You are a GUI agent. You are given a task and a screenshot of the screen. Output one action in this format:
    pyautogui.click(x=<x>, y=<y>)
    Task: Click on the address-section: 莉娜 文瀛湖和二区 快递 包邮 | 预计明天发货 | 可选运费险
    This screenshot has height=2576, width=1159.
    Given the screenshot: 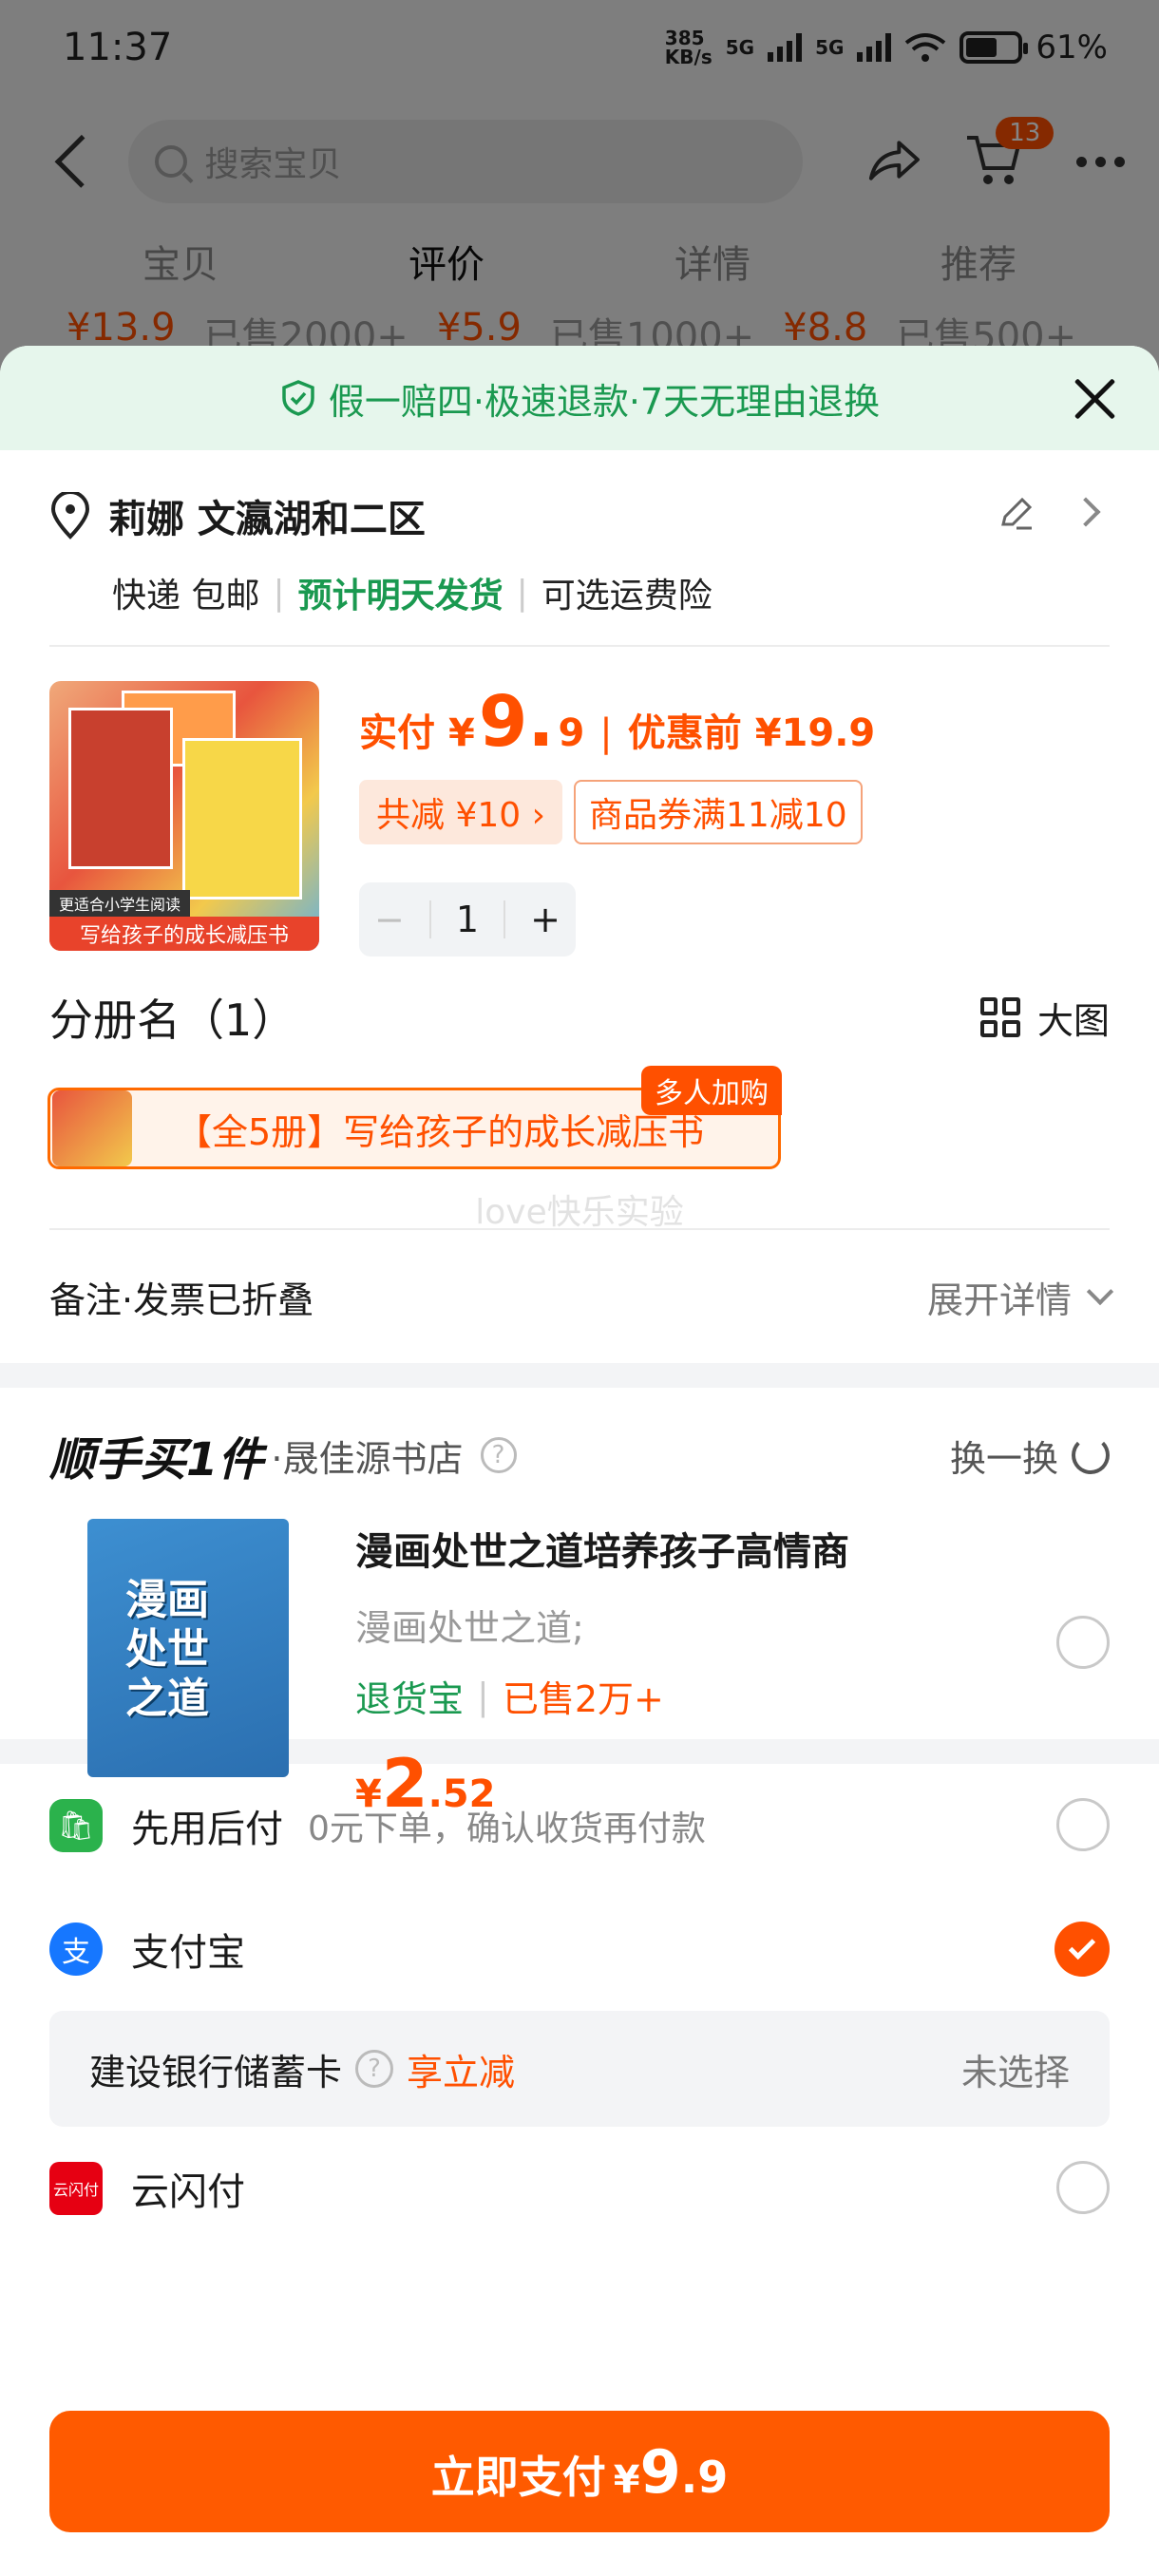 What is the action you would take?
    pyautogui.click(x=579, y=547)
    